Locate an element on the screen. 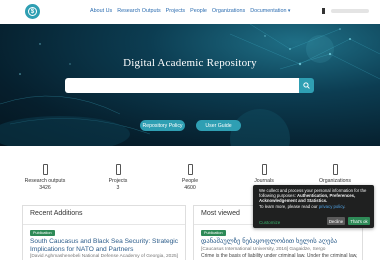 This screenshot has width=380, height=260. nav-documentation-dropdown: Documentation is located at coordinates (270, 11).